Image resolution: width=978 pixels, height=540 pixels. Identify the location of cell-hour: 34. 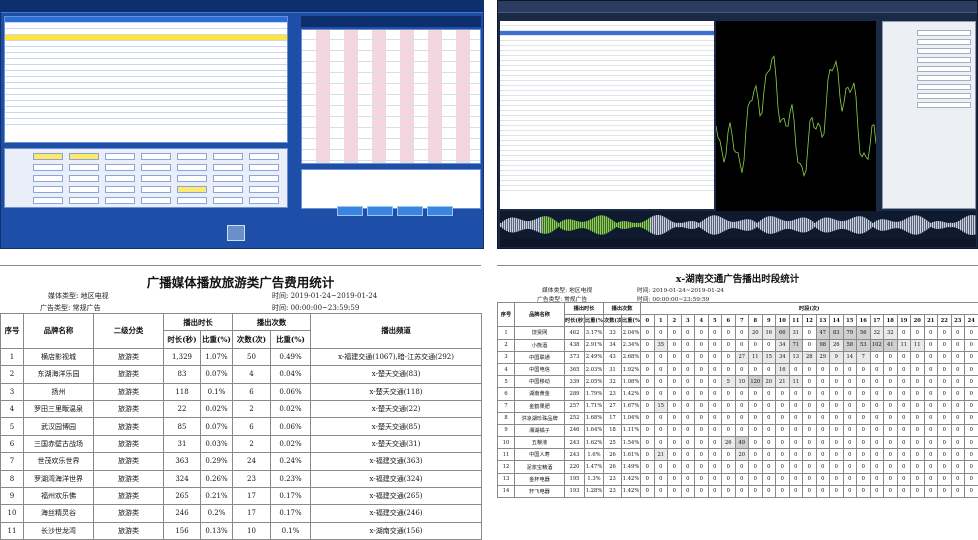
(783, 345).